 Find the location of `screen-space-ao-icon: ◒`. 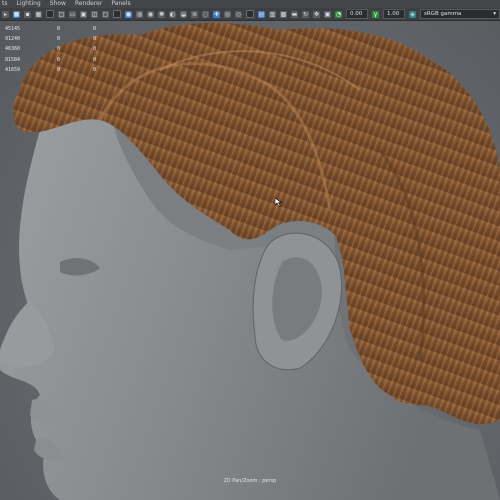

screen-space-ao-icon: ◒ is located at coordinates (183, 14).